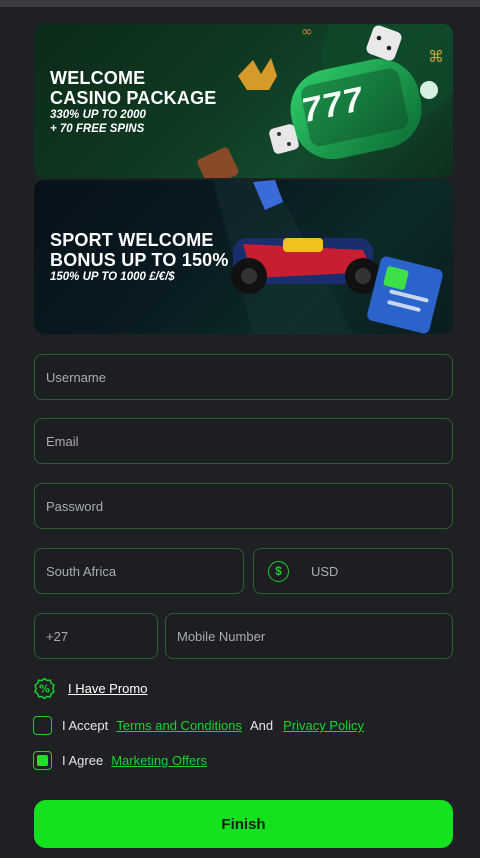 The image size is (480, 858). Describe the element at coordinates (249, 377) in the screenshot. I see `username-input` at that location.